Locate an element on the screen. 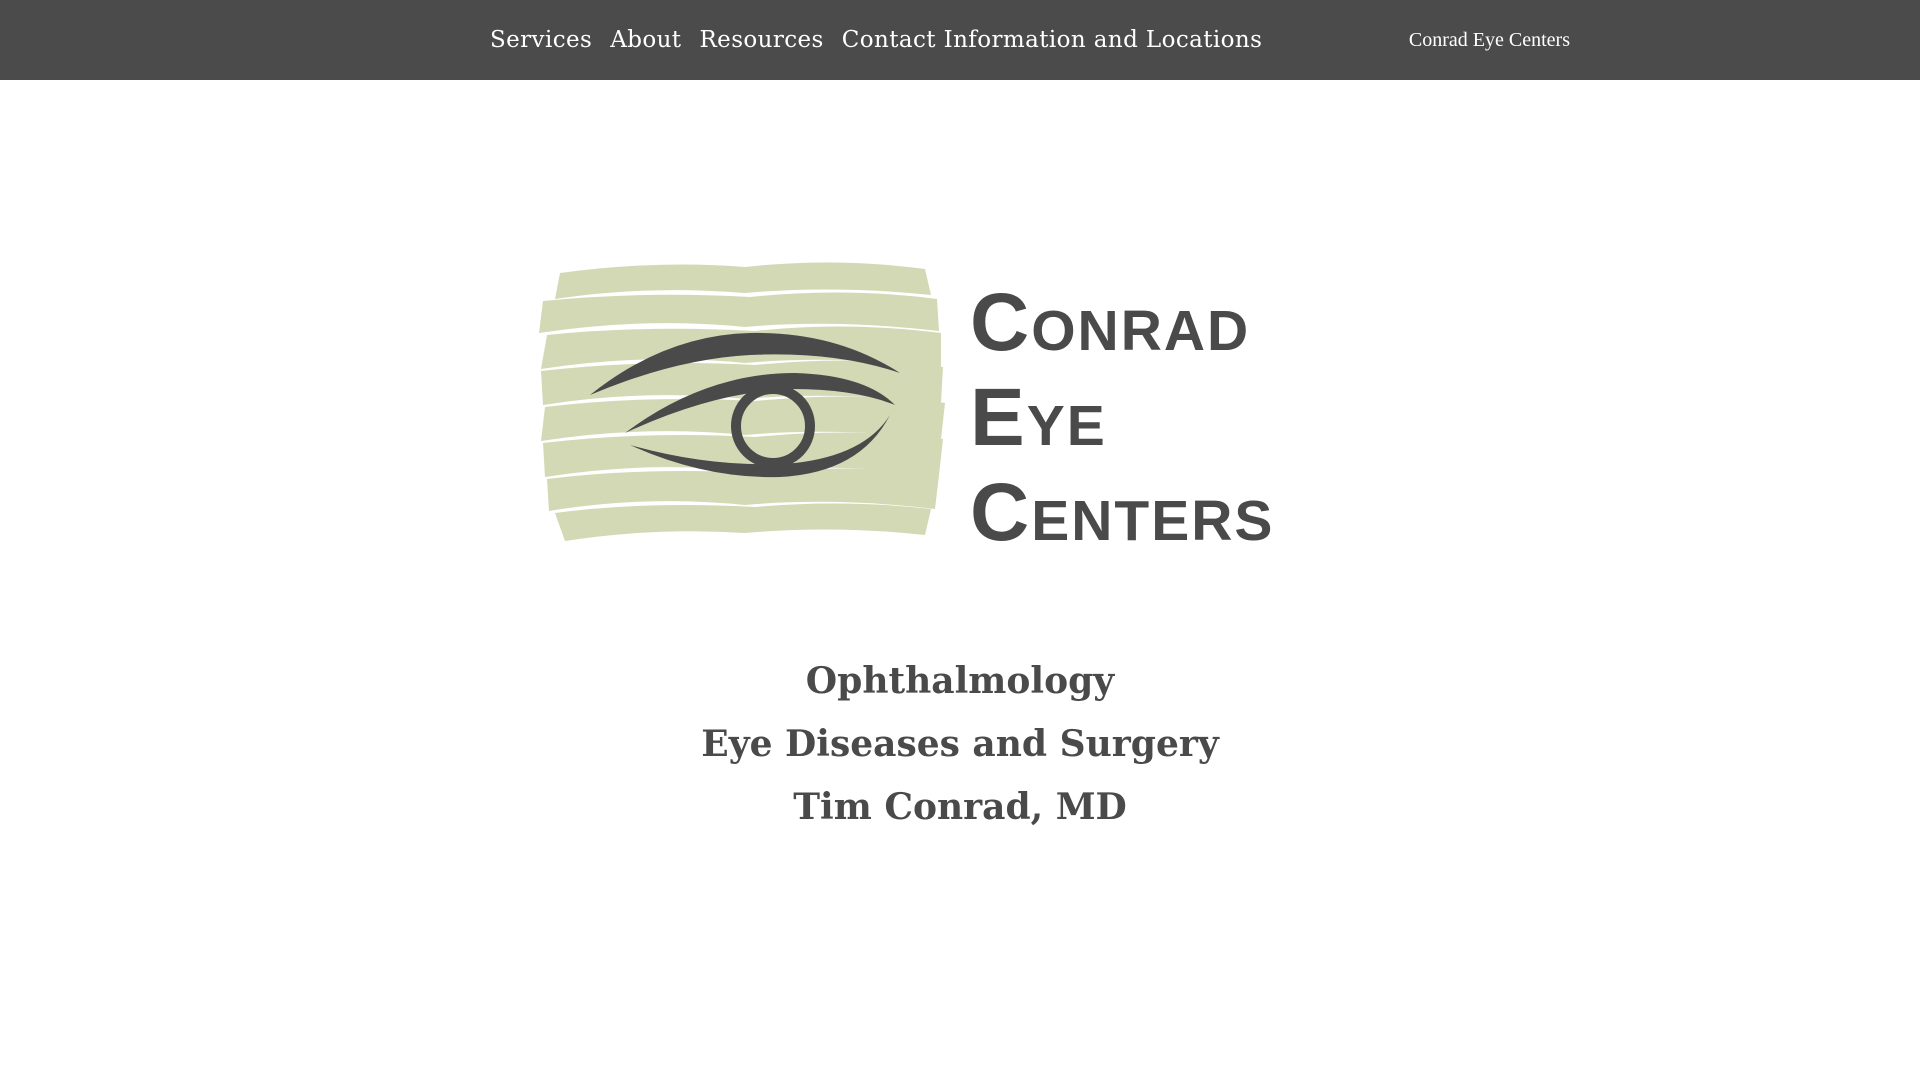 This screenshot has width=1920, height=1080. tagline-specialty: Ophthalmology is located at coordinates (960, 681).